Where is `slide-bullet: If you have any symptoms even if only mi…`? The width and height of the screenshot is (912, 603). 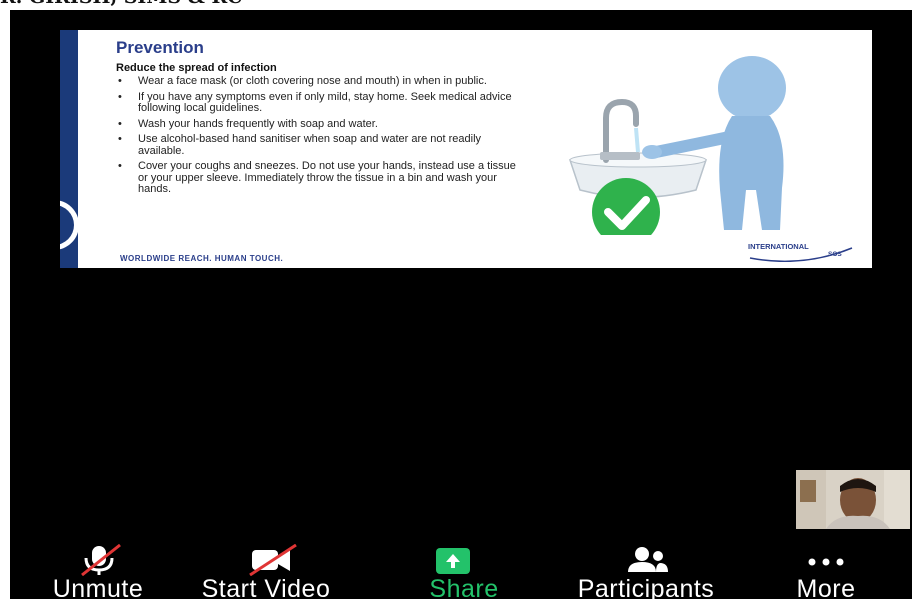 slide-bullet: If you have any symptoms even if only mi… is located at coordinates (316, 103).